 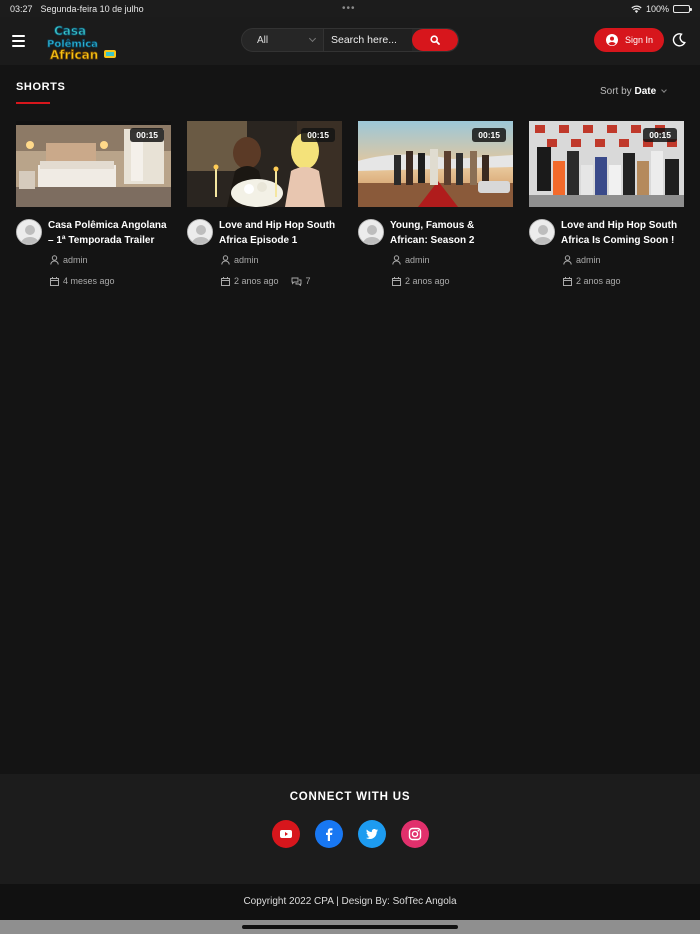 I want to click on youtube-link, so click(x=286, y=834).